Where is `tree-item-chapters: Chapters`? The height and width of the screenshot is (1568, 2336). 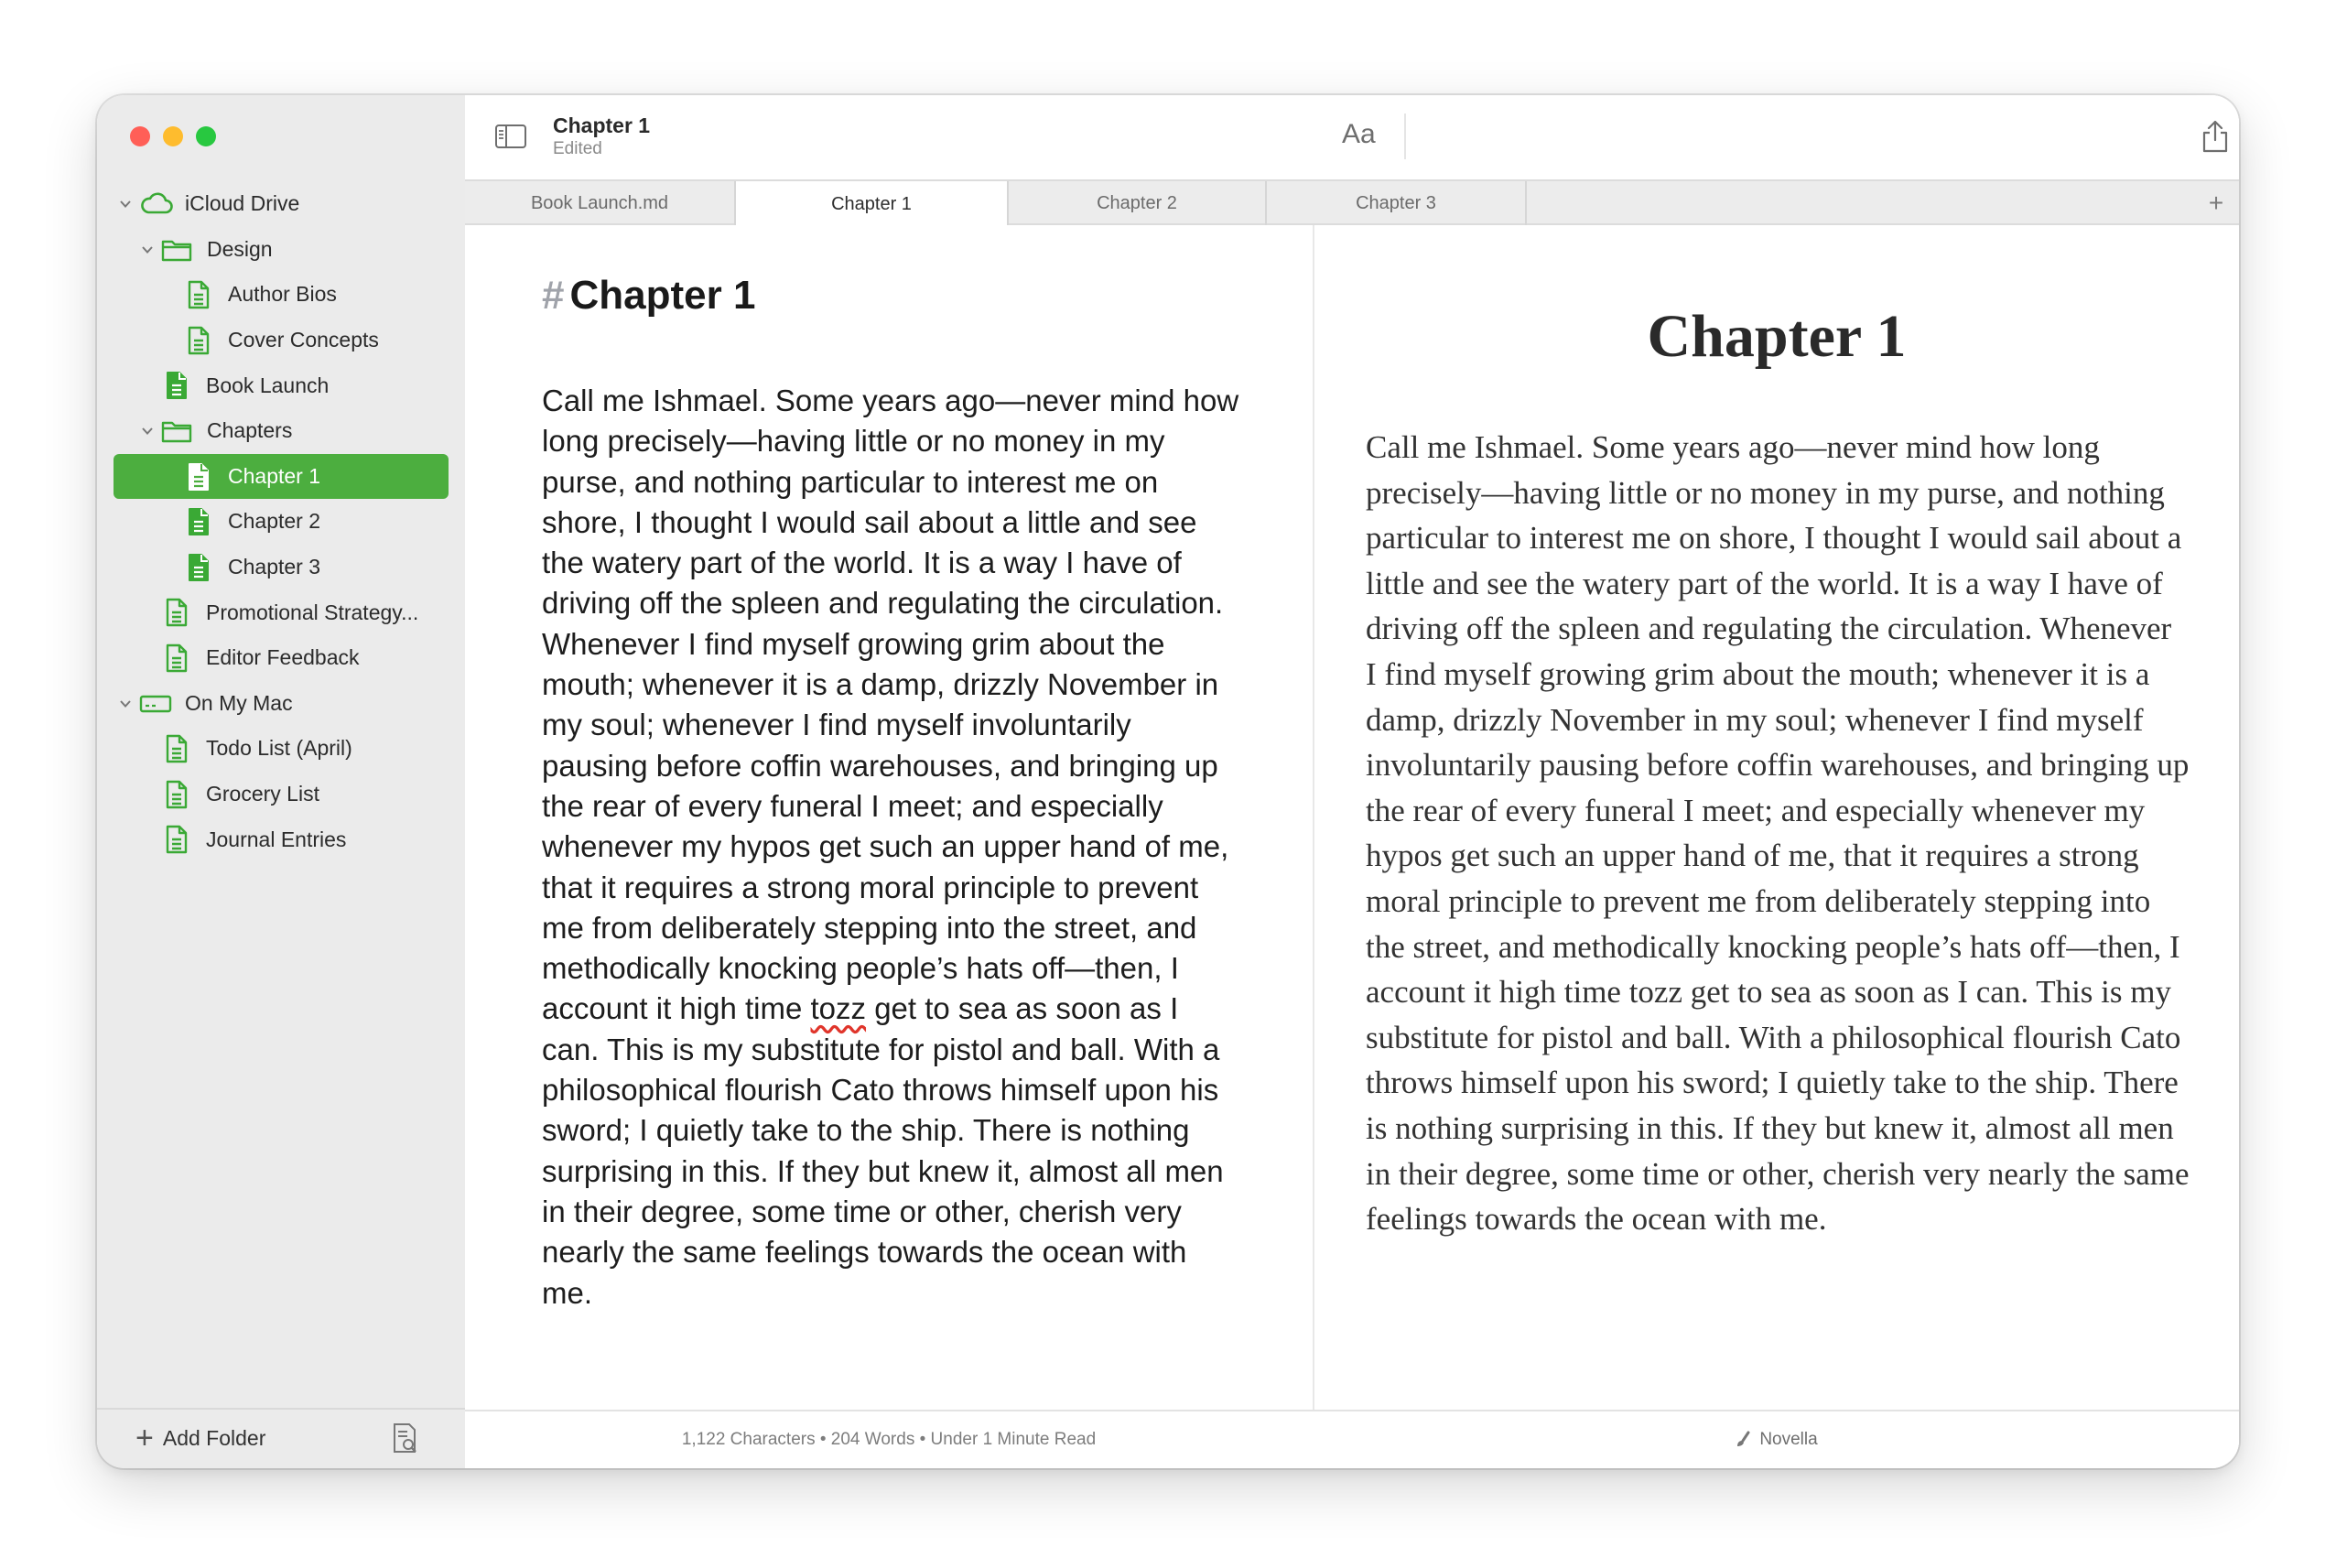
tree-item-chapters: Chapters is located at coordinates (281, 431).